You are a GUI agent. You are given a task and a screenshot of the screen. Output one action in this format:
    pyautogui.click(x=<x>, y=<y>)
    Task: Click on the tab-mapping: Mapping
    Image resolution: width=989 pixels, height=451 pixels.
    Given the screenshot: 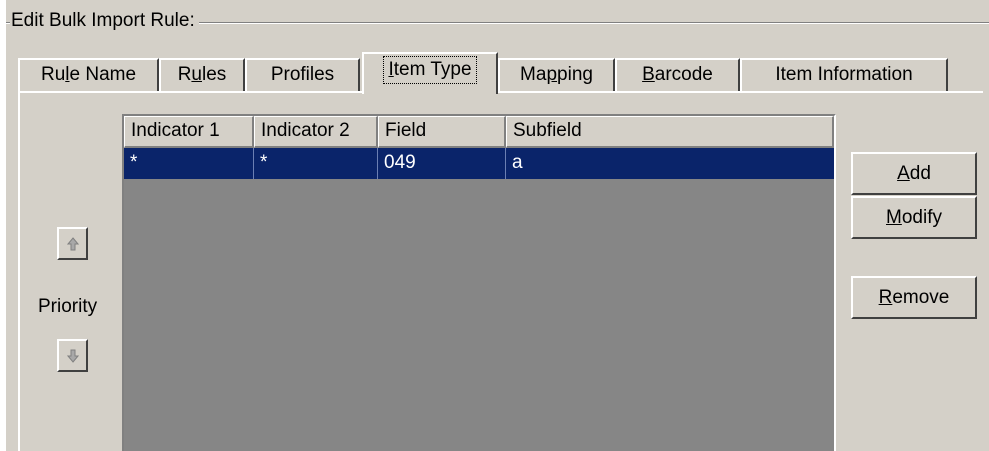 What is the action you would take?
    pyautogui.click(x=556, y=75)
    